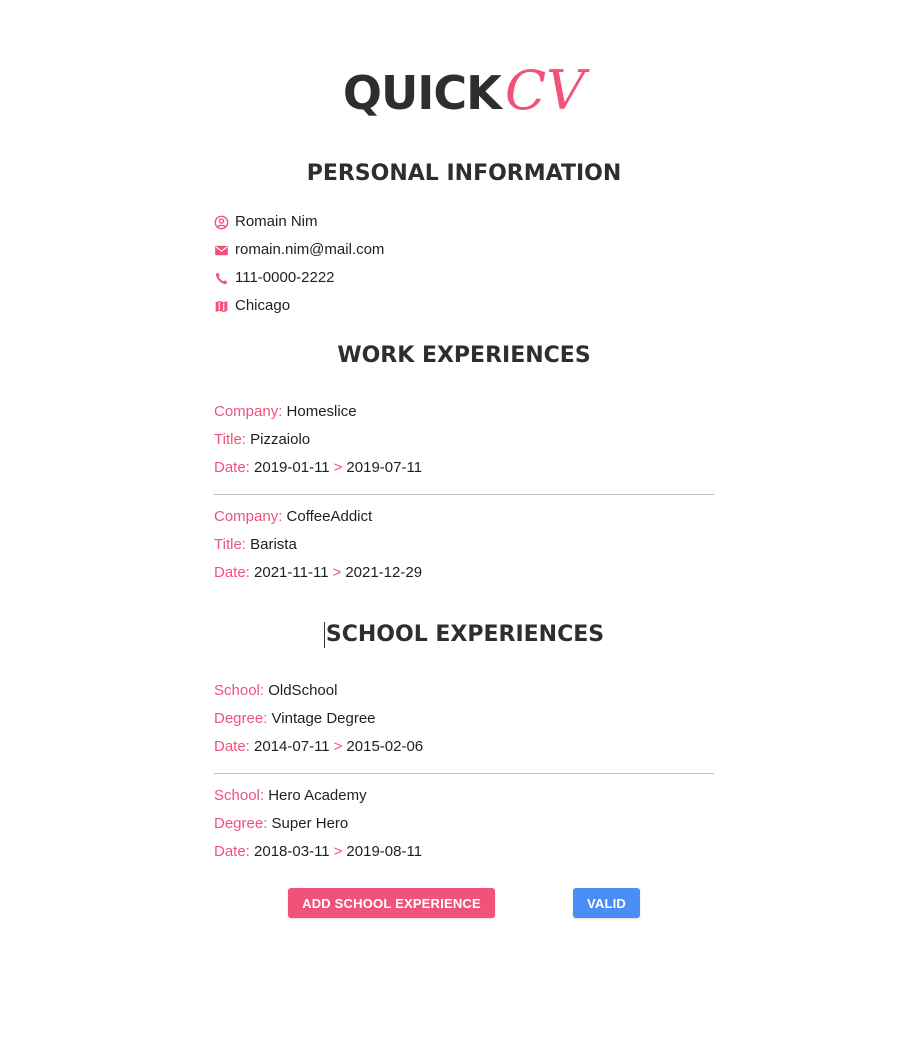  What do you see at coordinates (391, 903) in the screenshot?
I see `add-school-experience-button: ADD SCHOOL EXPERIENCE` at bounding box center [391, 903].